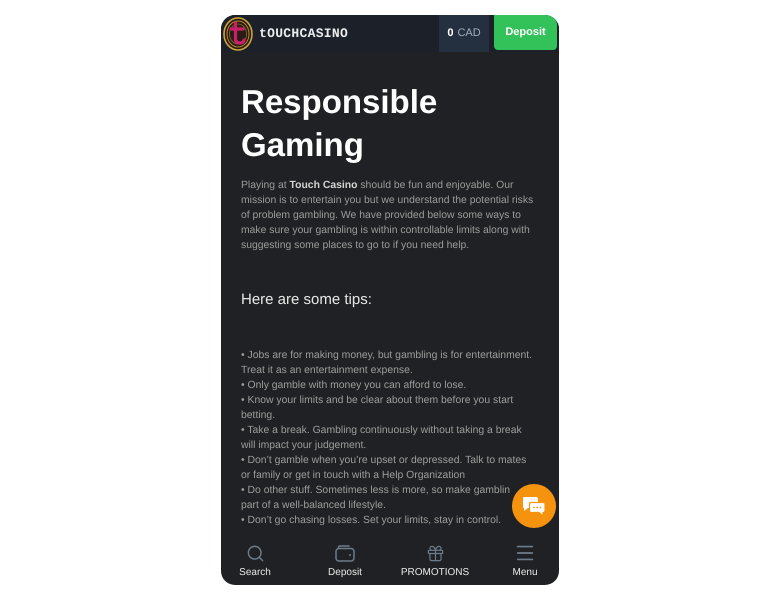 The image size is (780, 600). I want to click on gift-icon, so click(435, 553).